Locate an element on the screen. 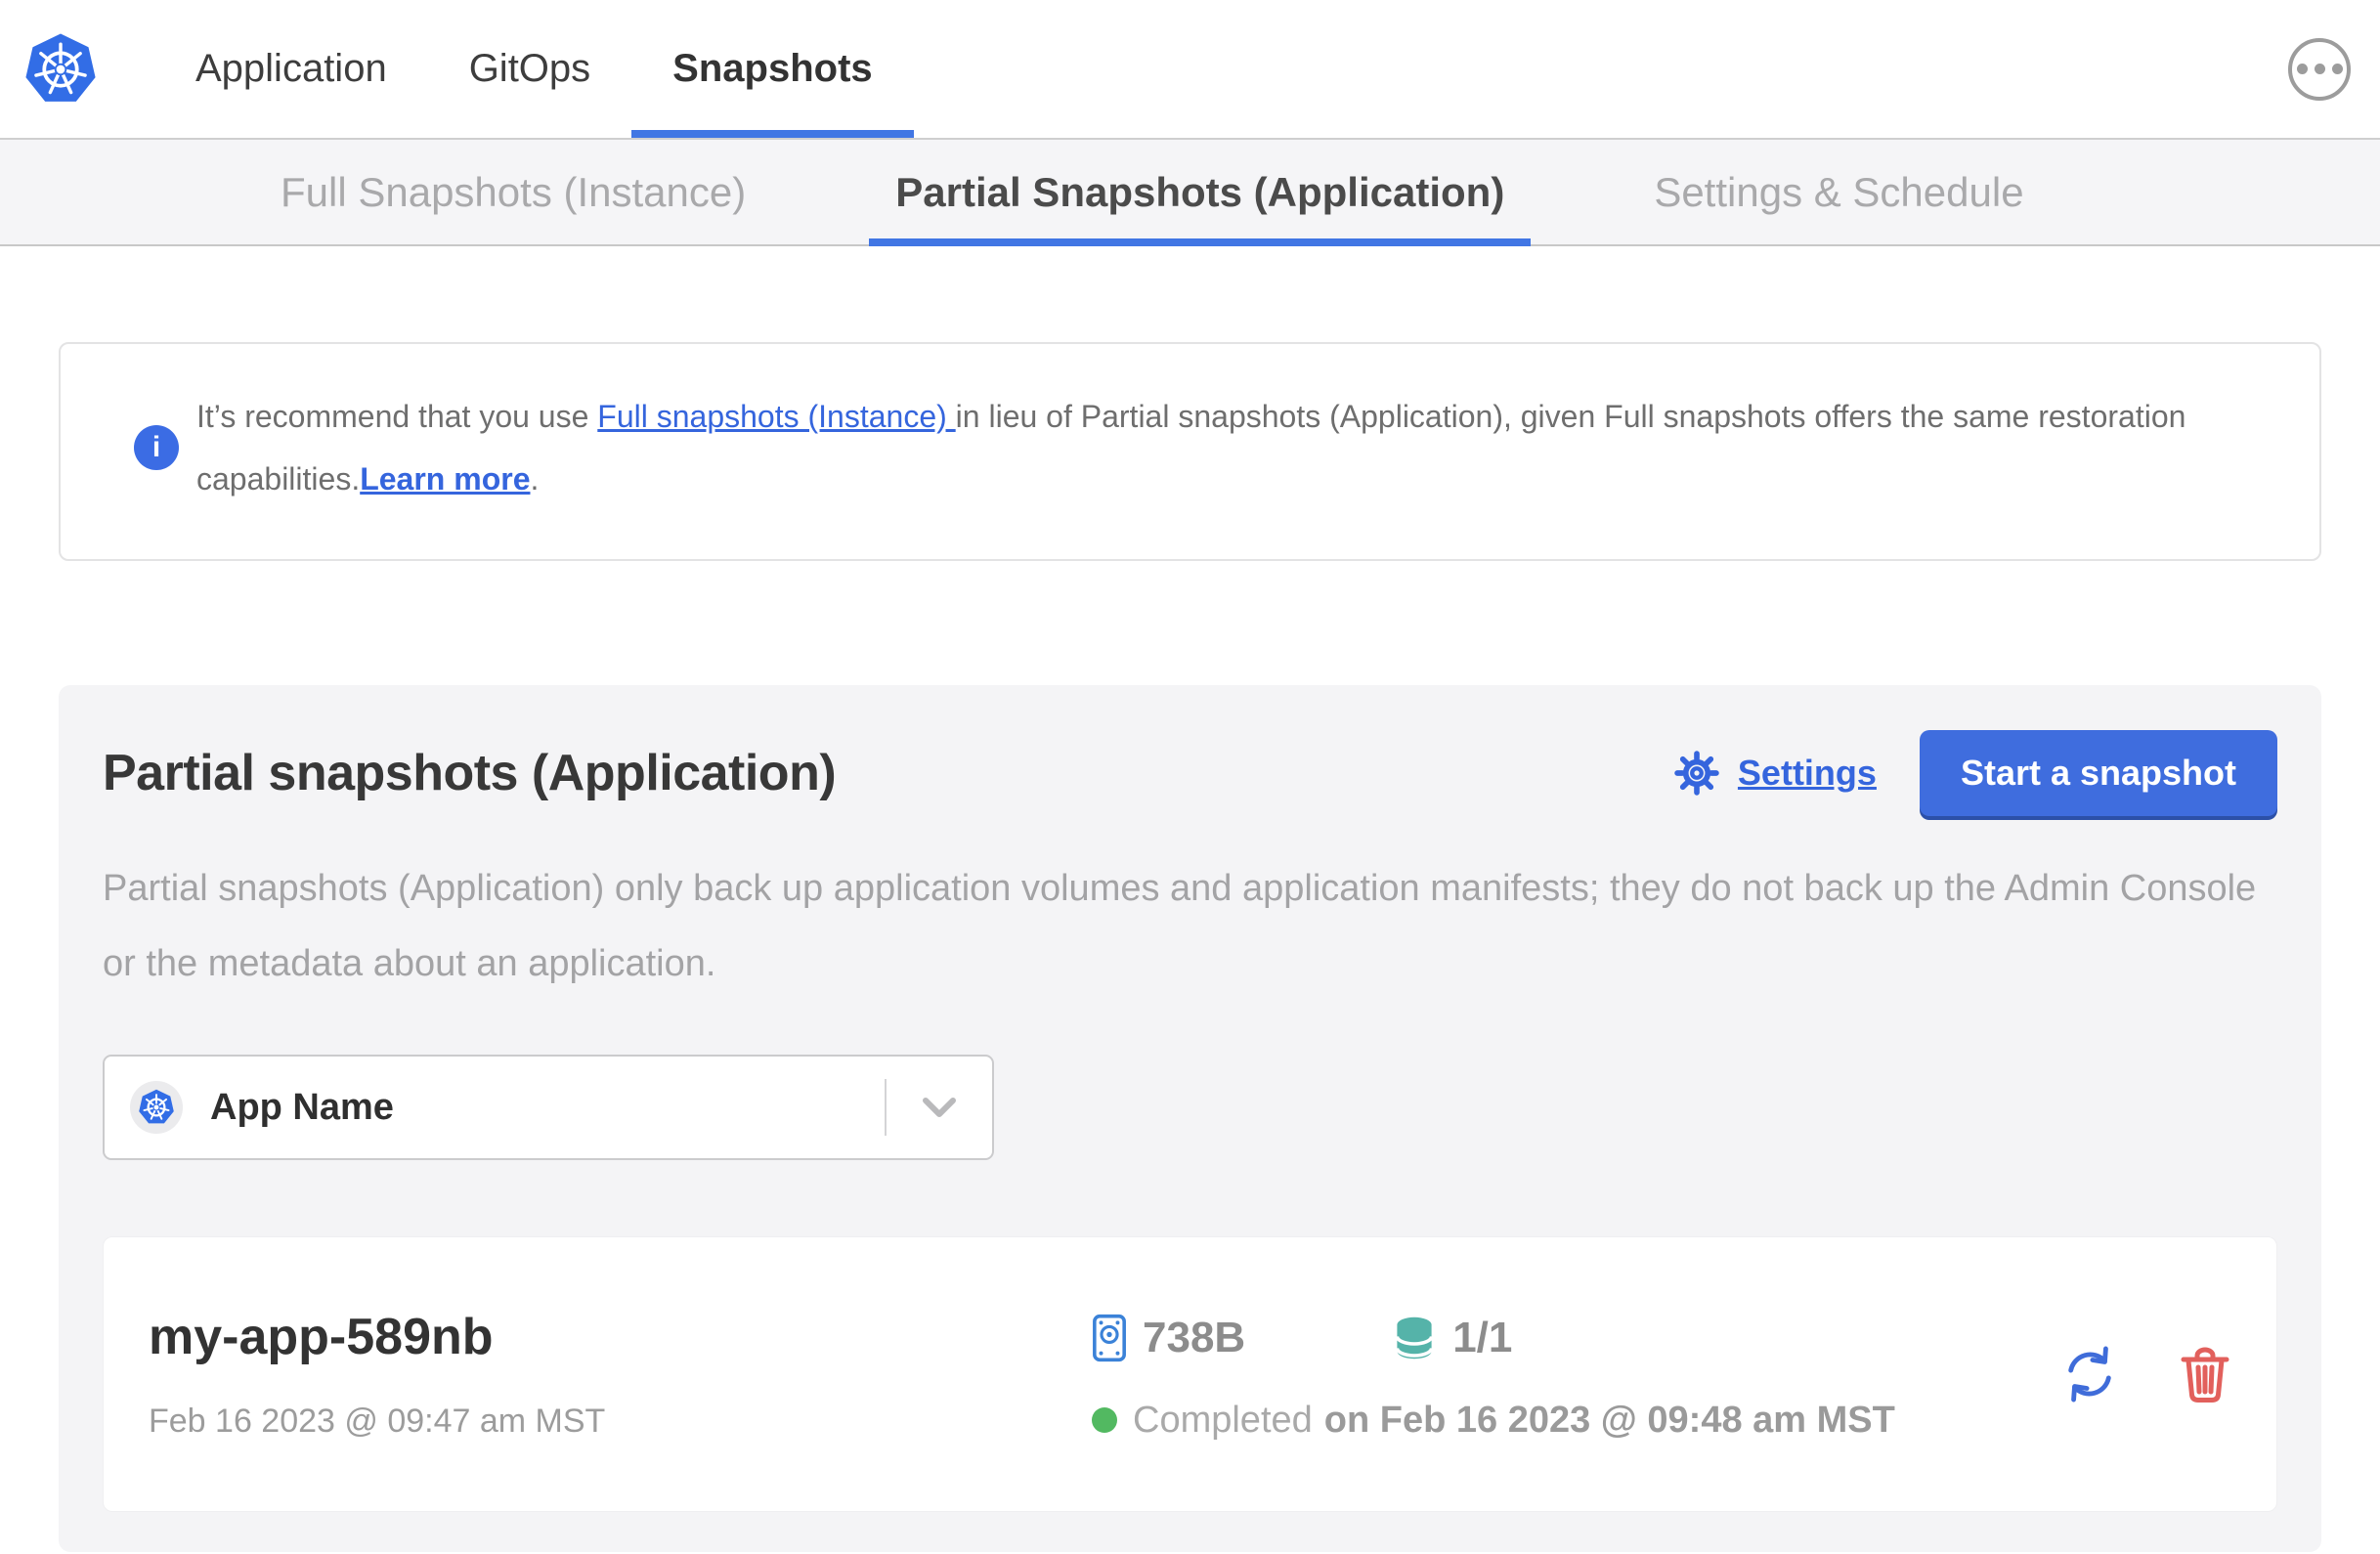 The height and width of the screenshot is (1554, 2380). start-snapshot-button: Start a snapshot is located at coordinates (2098, 773).